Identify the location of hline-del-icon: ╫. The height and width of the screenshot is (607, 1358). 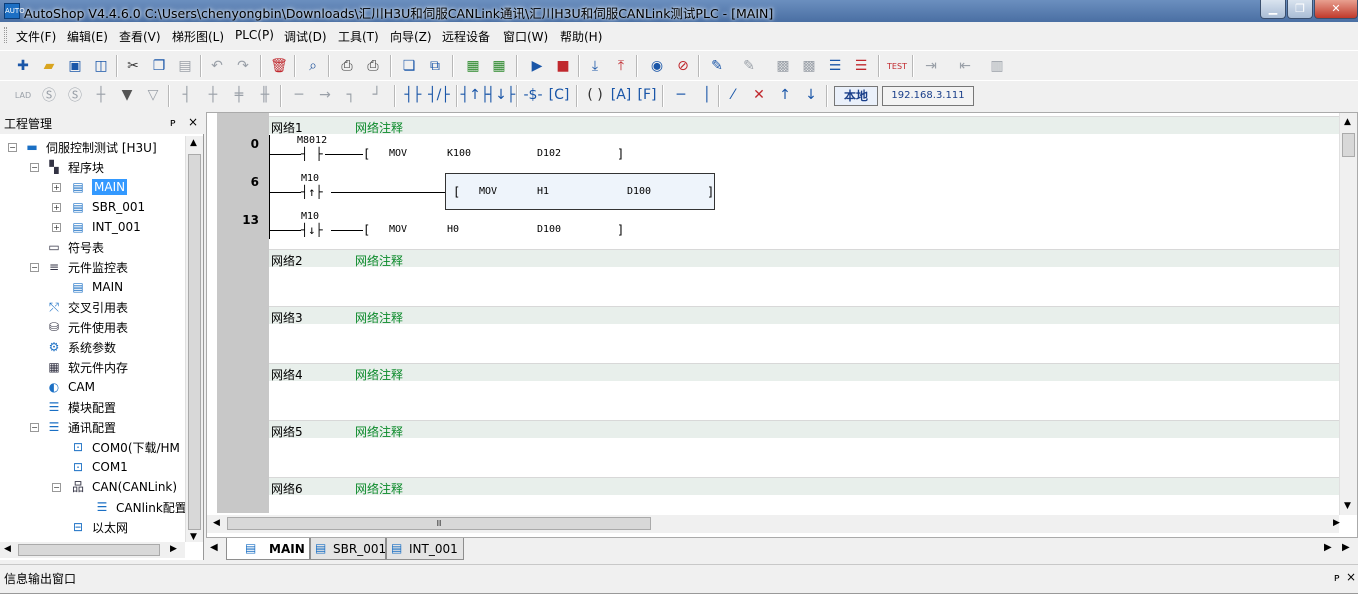
(265, 95).